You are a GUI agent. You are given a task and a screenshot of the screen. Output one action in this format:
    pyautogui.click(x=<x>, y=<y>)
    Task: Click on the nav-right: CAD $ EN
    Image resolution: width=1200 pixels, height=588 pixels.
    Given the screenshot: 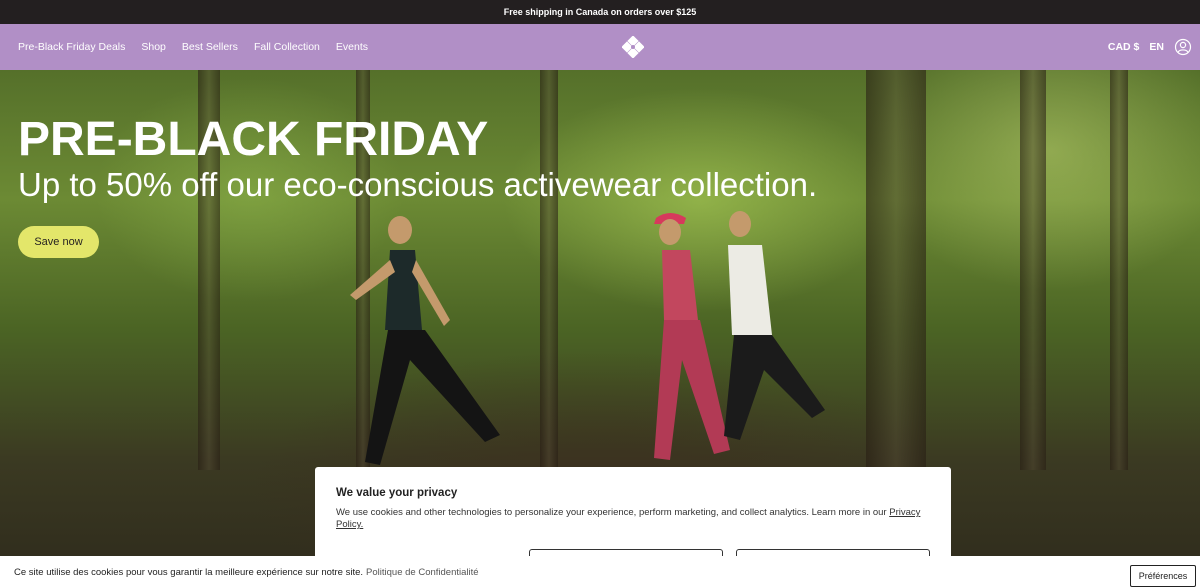 What is the action you would take?
    pyautogui.click(x=1150, y=47)
    